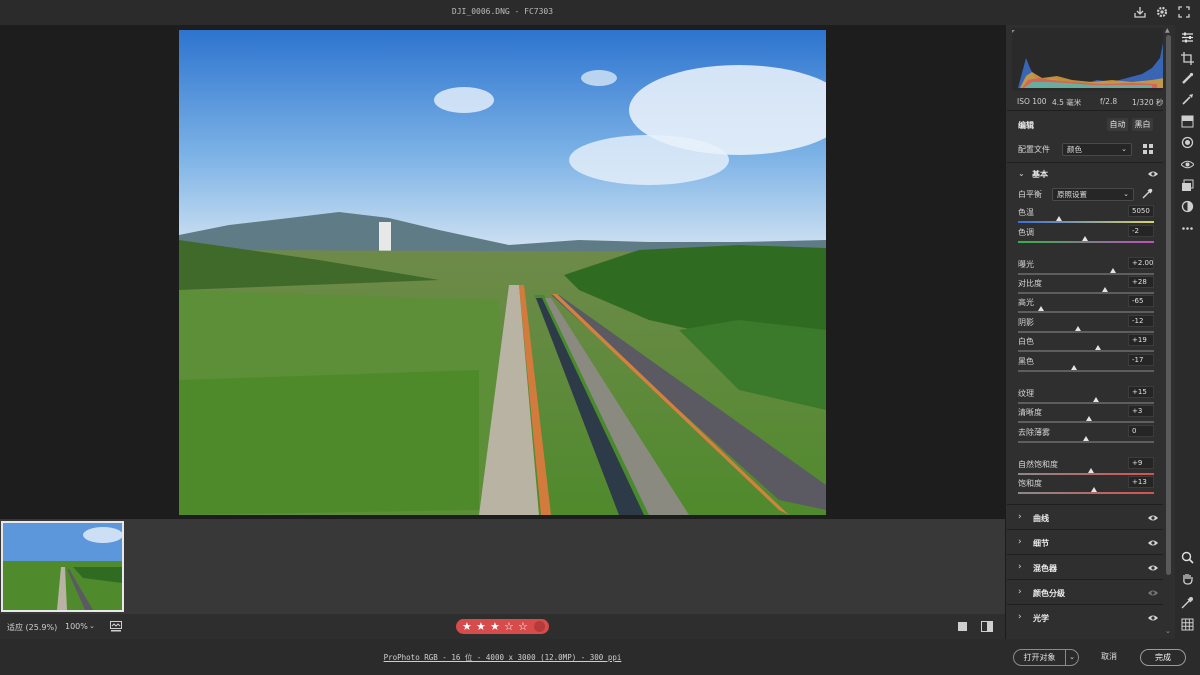 Image resolution: width=1200 pixels, height=675 pixels. I want to click on slider-row: 高光 -65, so click(1086, 305).